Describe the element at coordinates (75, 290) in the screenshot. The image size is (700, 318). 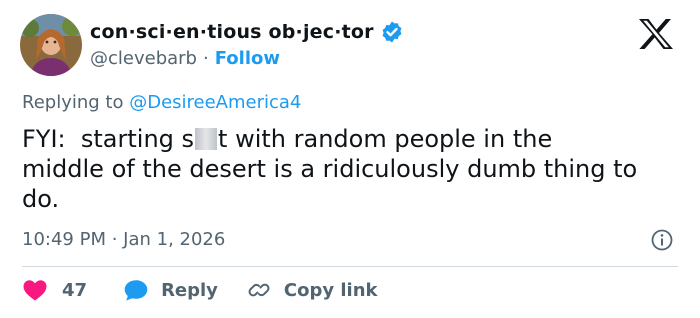
I see `like-count: 47` at that location.